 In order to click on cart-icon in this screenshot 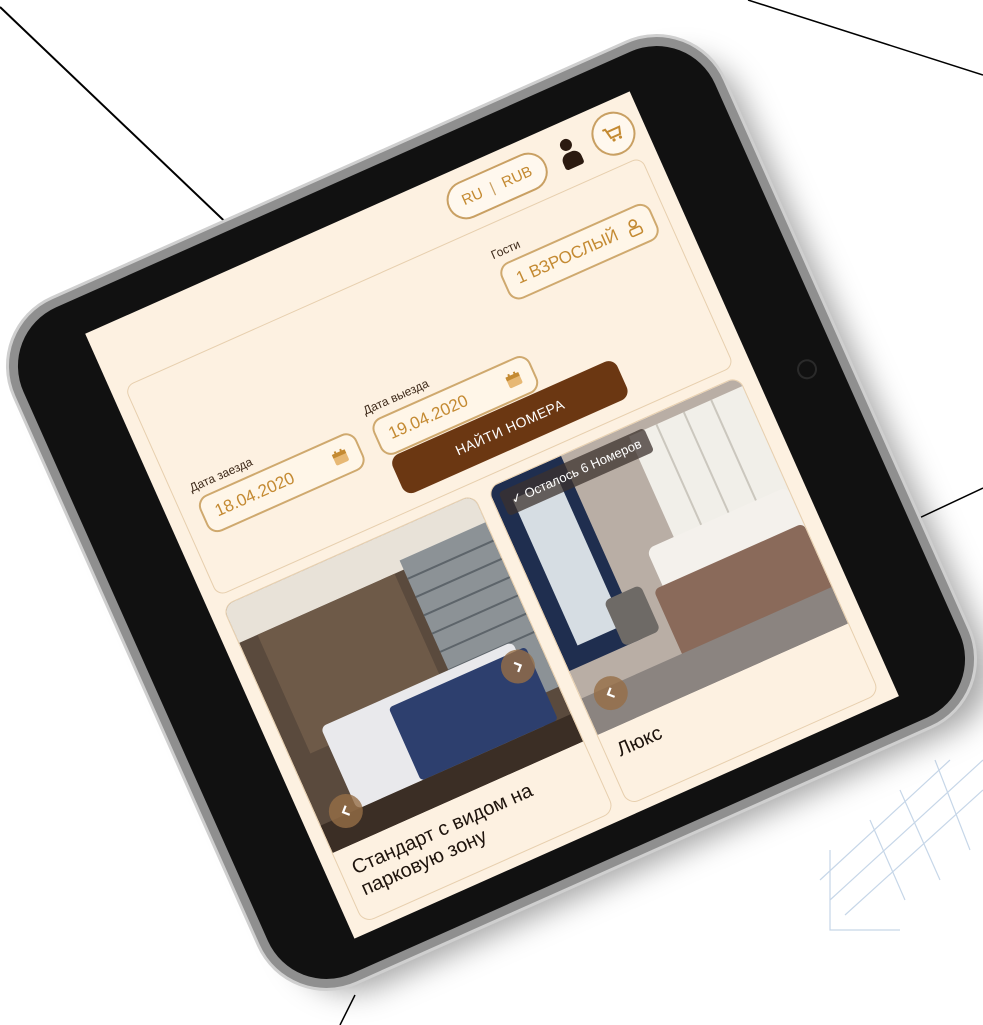, I will do `click(612, 133)`.